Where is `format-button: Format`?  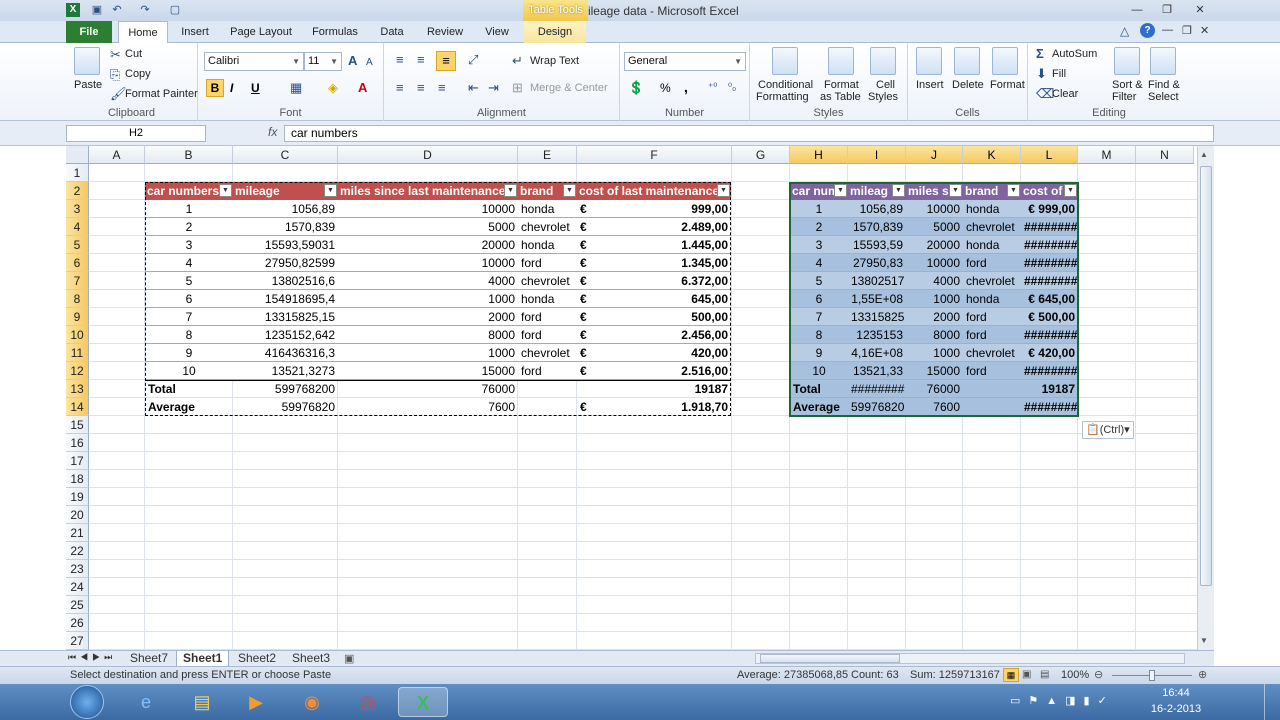
format-button: Format is located at coordinates (1007, 85).